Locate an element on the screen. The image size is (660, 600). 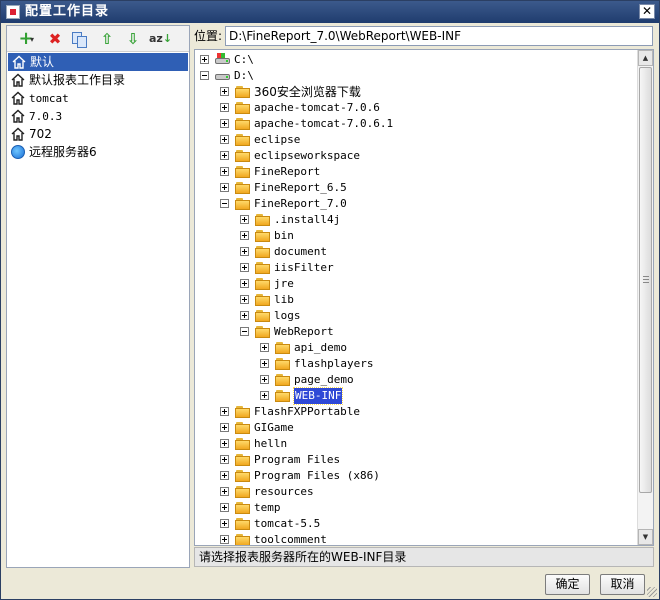
list-item-label: tomcat is located at coordinates (49, 98).